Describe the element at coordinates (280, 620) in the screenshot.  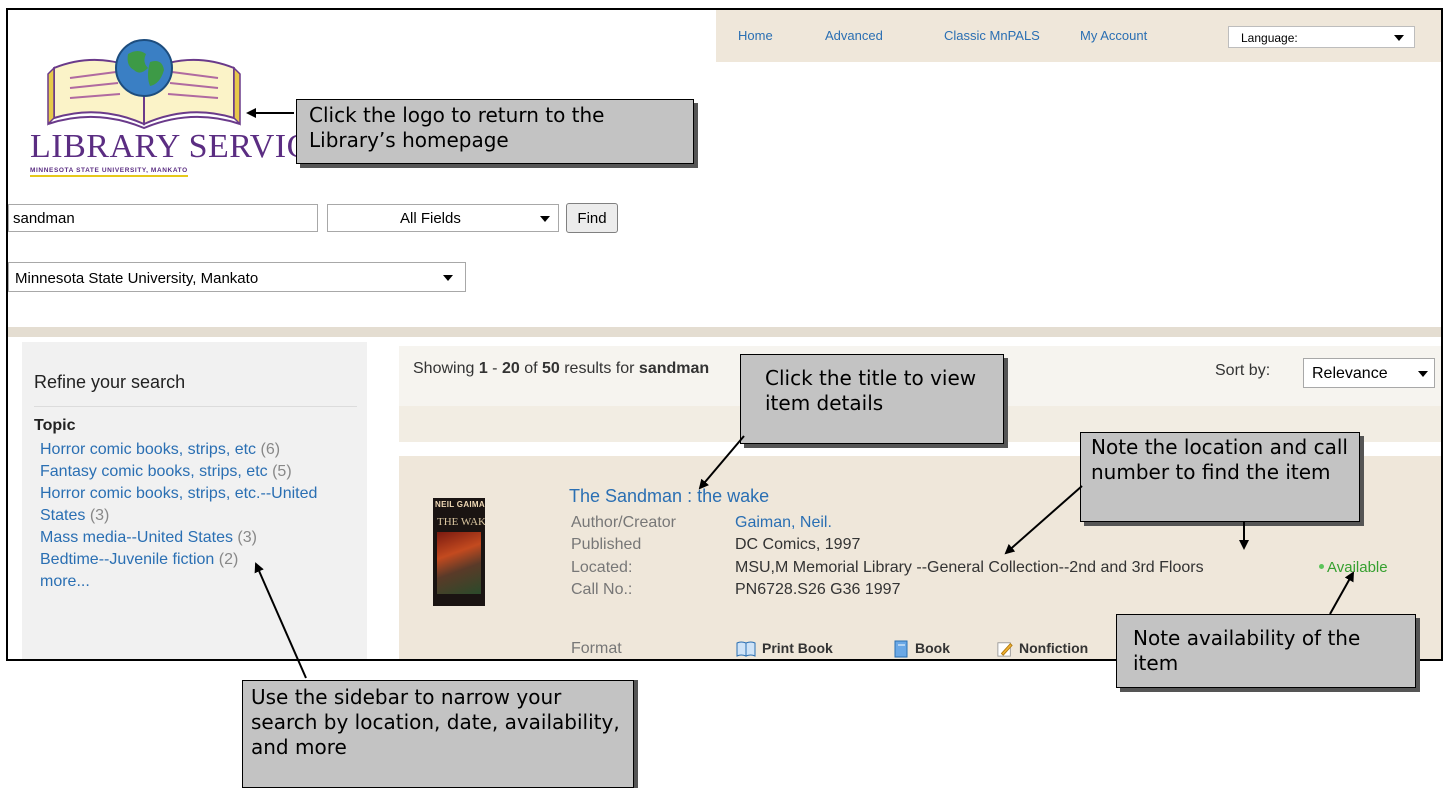
I see `arrow-to-sidebar` at that location.